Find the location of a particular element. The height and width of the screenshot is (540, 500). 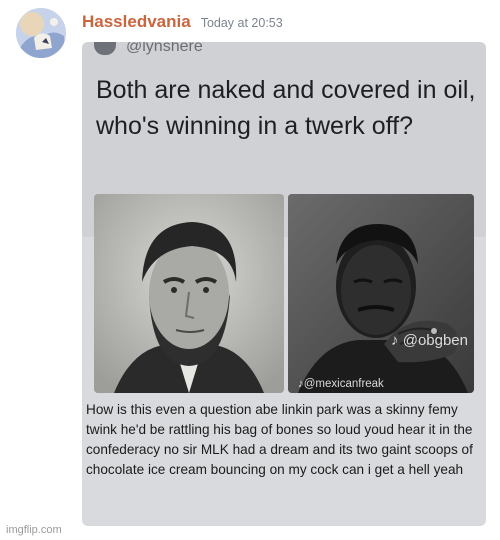

watermark-tiktok-2: ♪@mexicanfreak is located at coordinates (341, 384).